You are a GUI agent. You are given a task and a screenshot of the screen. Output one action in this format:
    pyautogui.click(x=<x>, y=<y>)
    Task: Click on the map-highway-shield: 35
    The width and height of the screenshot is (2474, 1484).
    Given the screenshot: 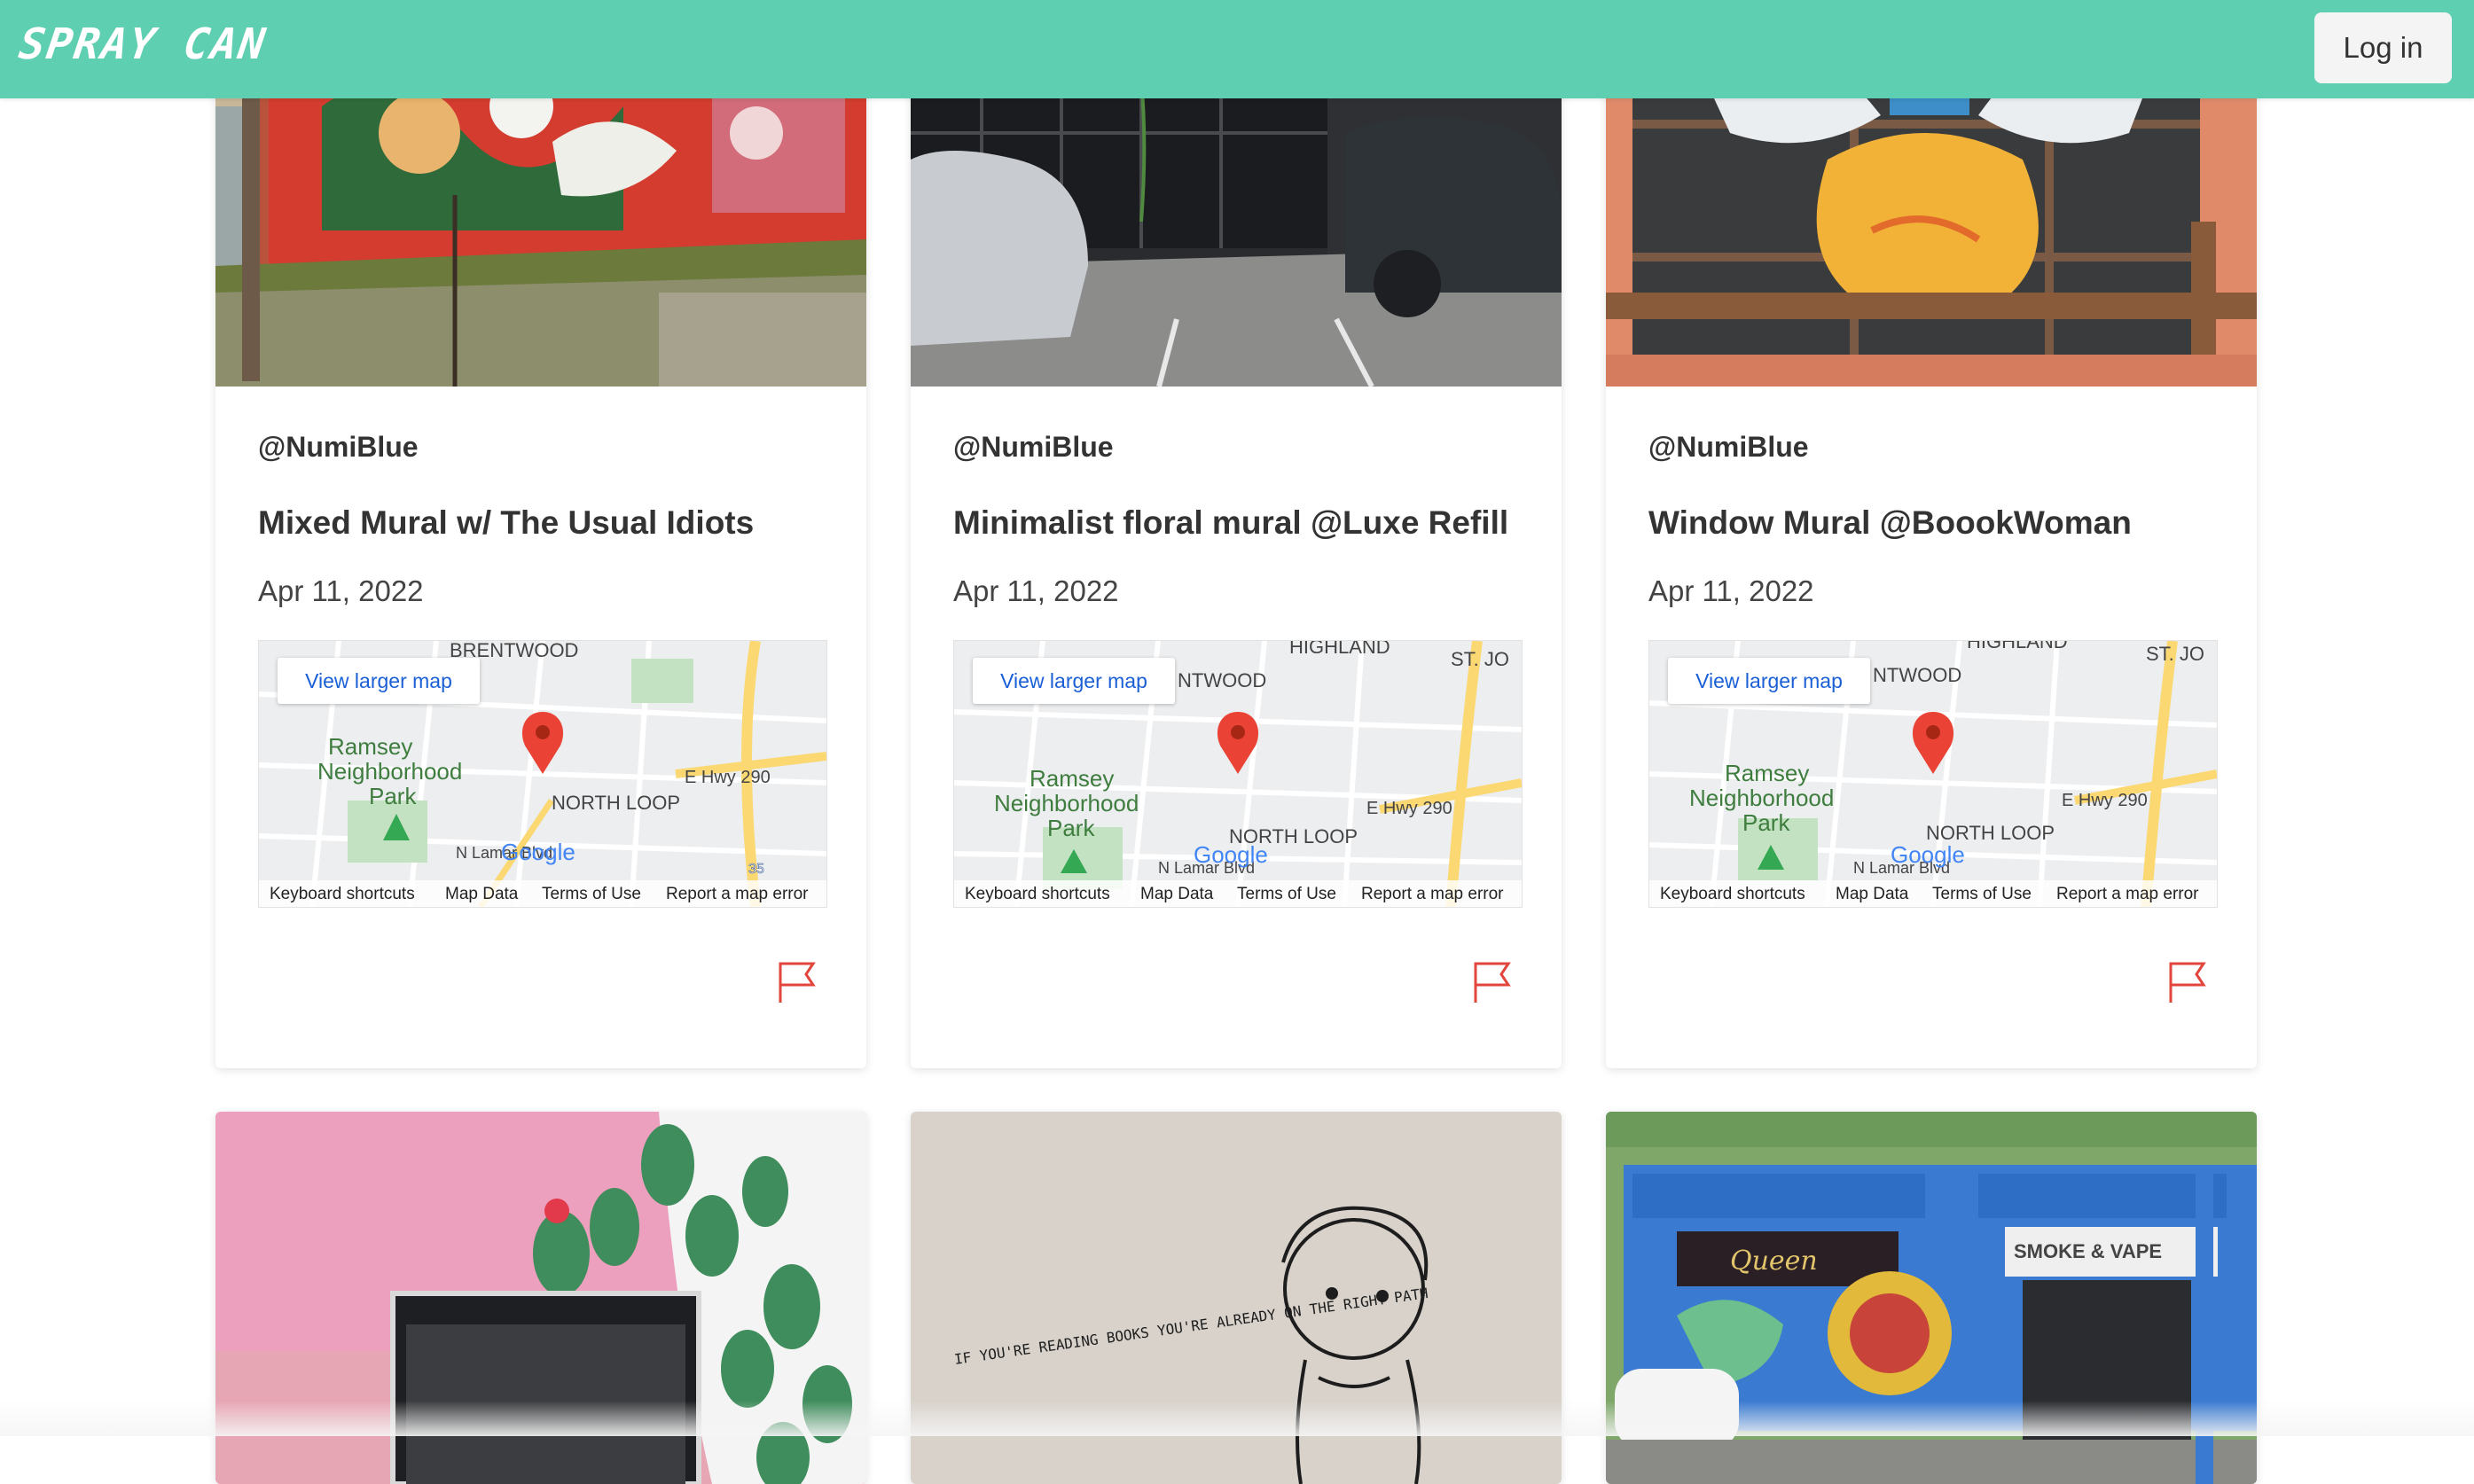 What is the action you would take?
    pyautogui.click(x=756, y=869)
    